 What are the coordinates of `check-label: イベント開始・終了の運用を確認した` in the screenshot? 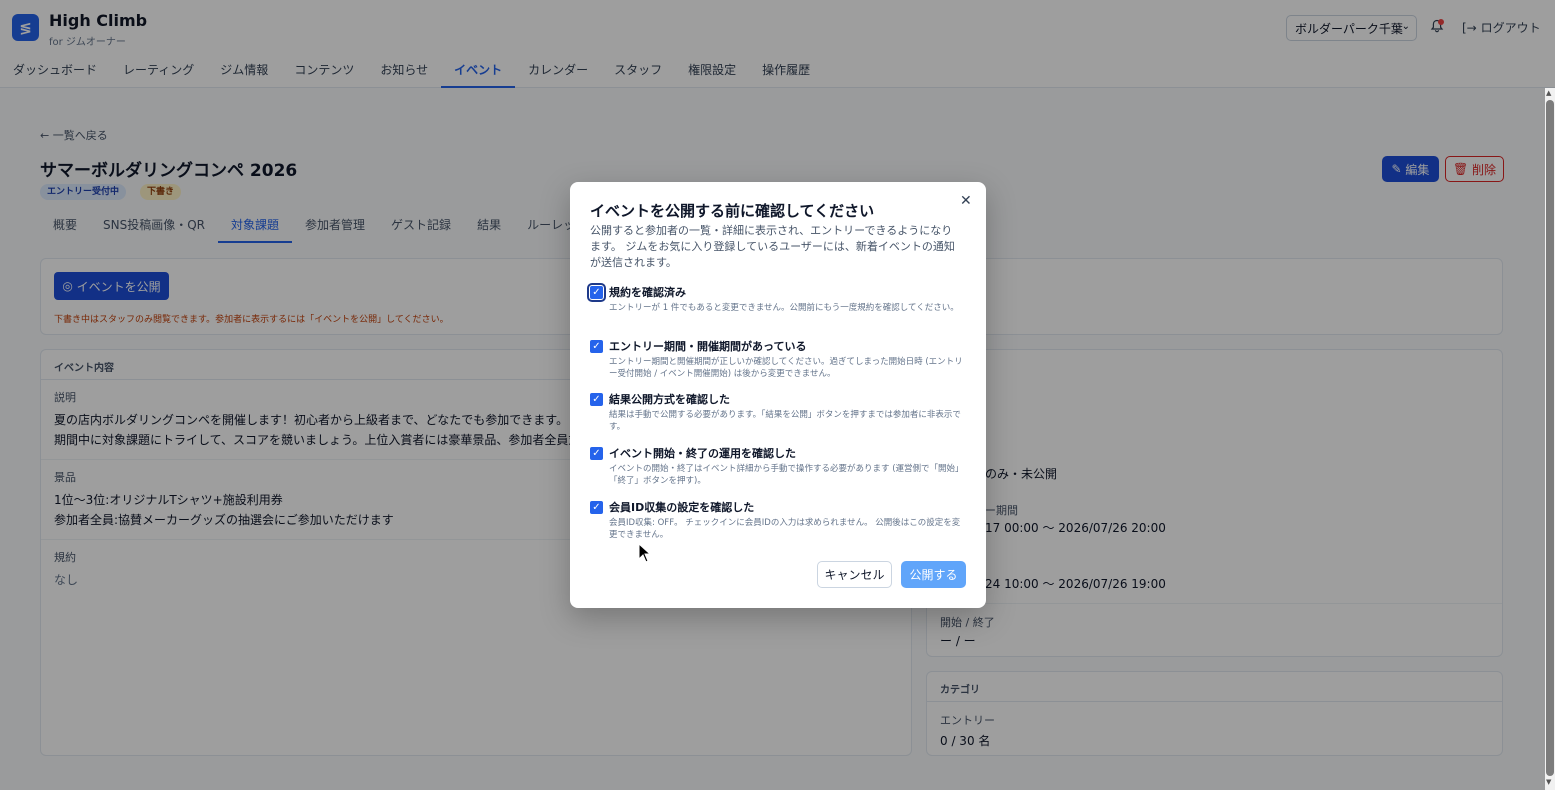 It's located at (702, 453).